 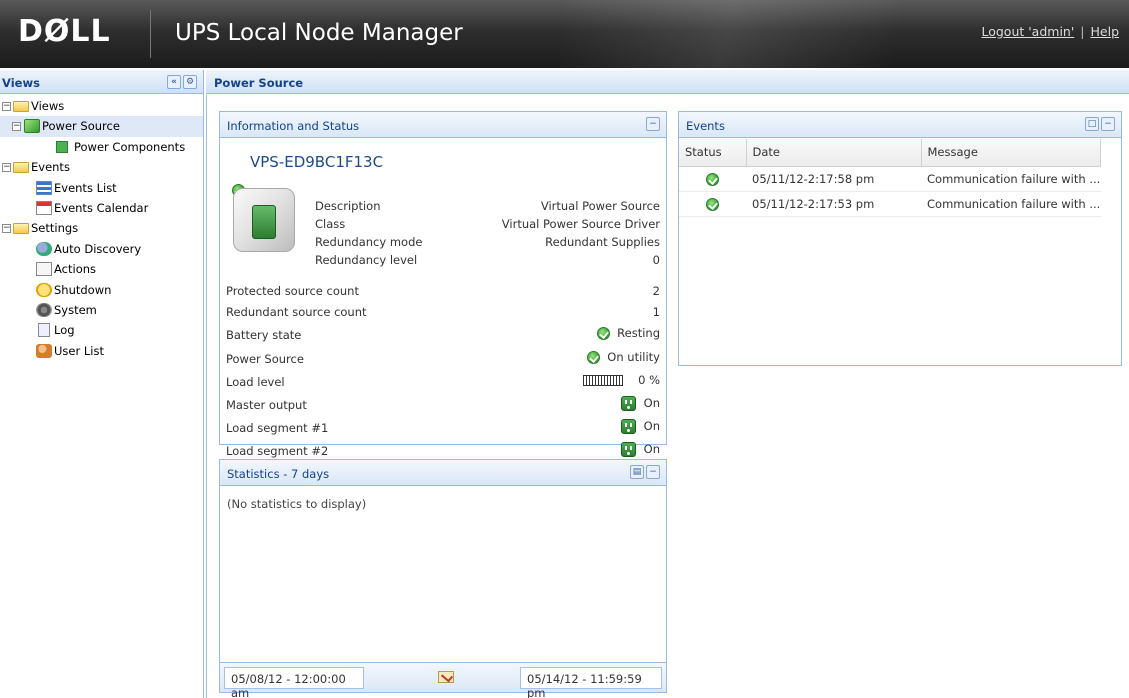 What do you see at coordinates (1027, 31) in the screenshot?
I see `logout-link: Logout 'admin'` at bounding box center [1027, 31].